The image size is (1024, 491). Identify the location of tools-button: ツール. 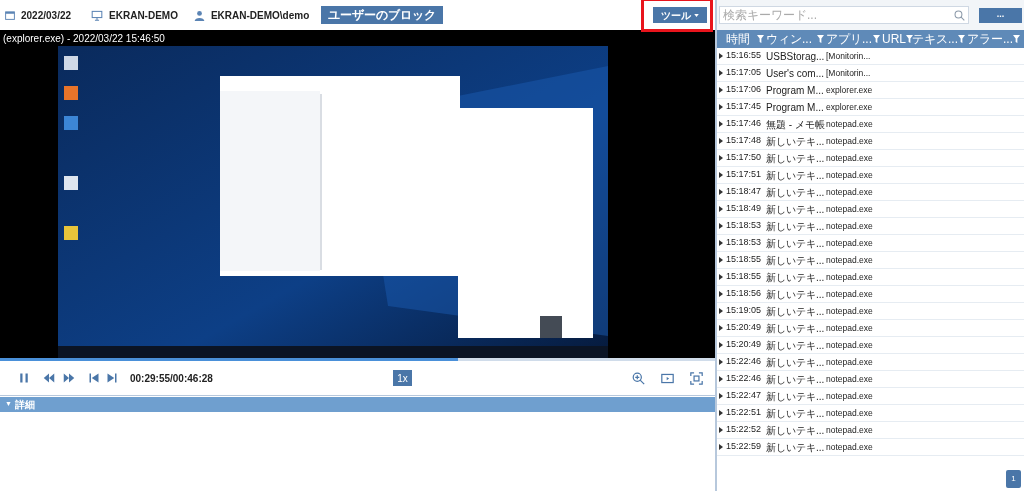
(680, 15).